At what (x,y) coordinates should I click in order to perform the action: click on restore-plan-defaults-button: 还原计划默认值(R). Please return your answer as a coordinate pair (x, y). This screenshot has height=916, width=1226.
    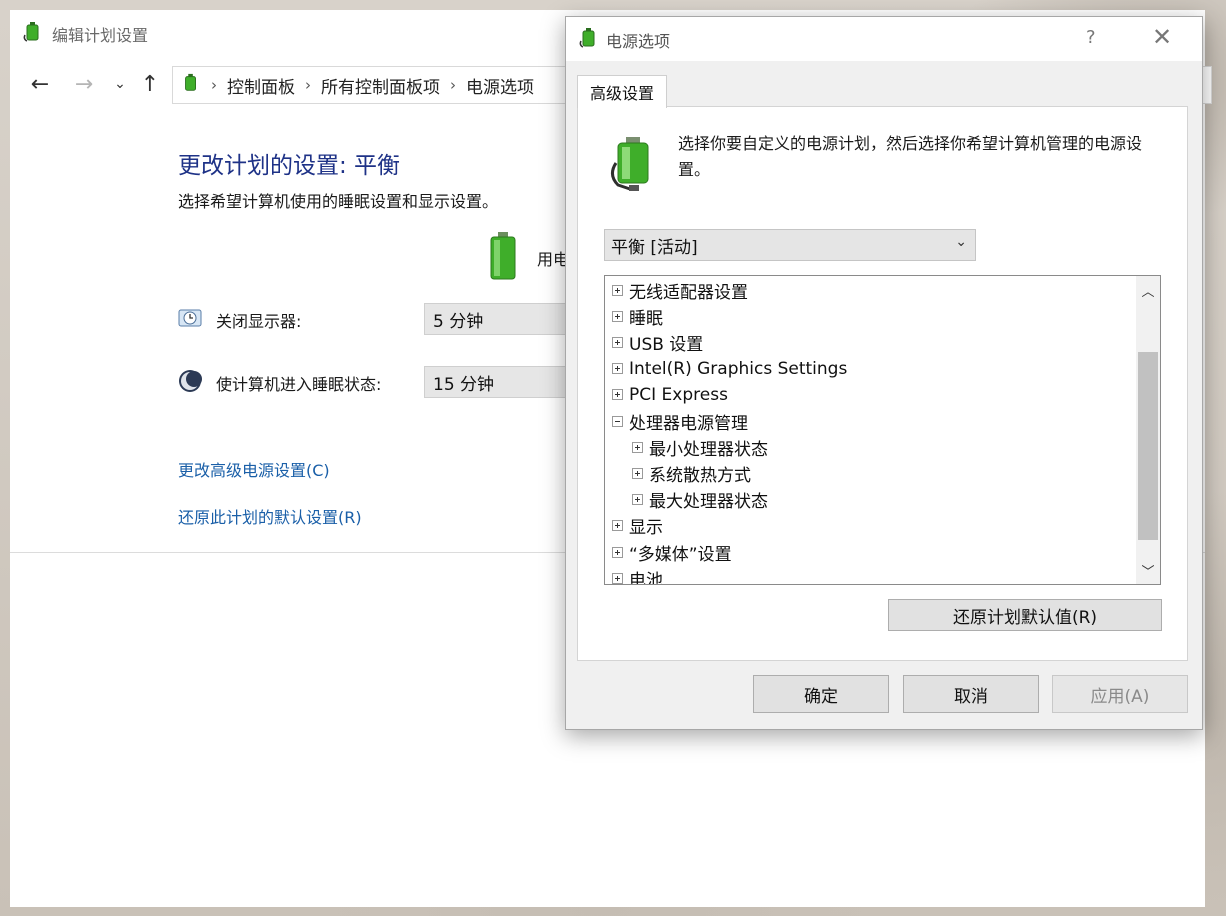
    Looking at the image, I should click on (1025, 615).